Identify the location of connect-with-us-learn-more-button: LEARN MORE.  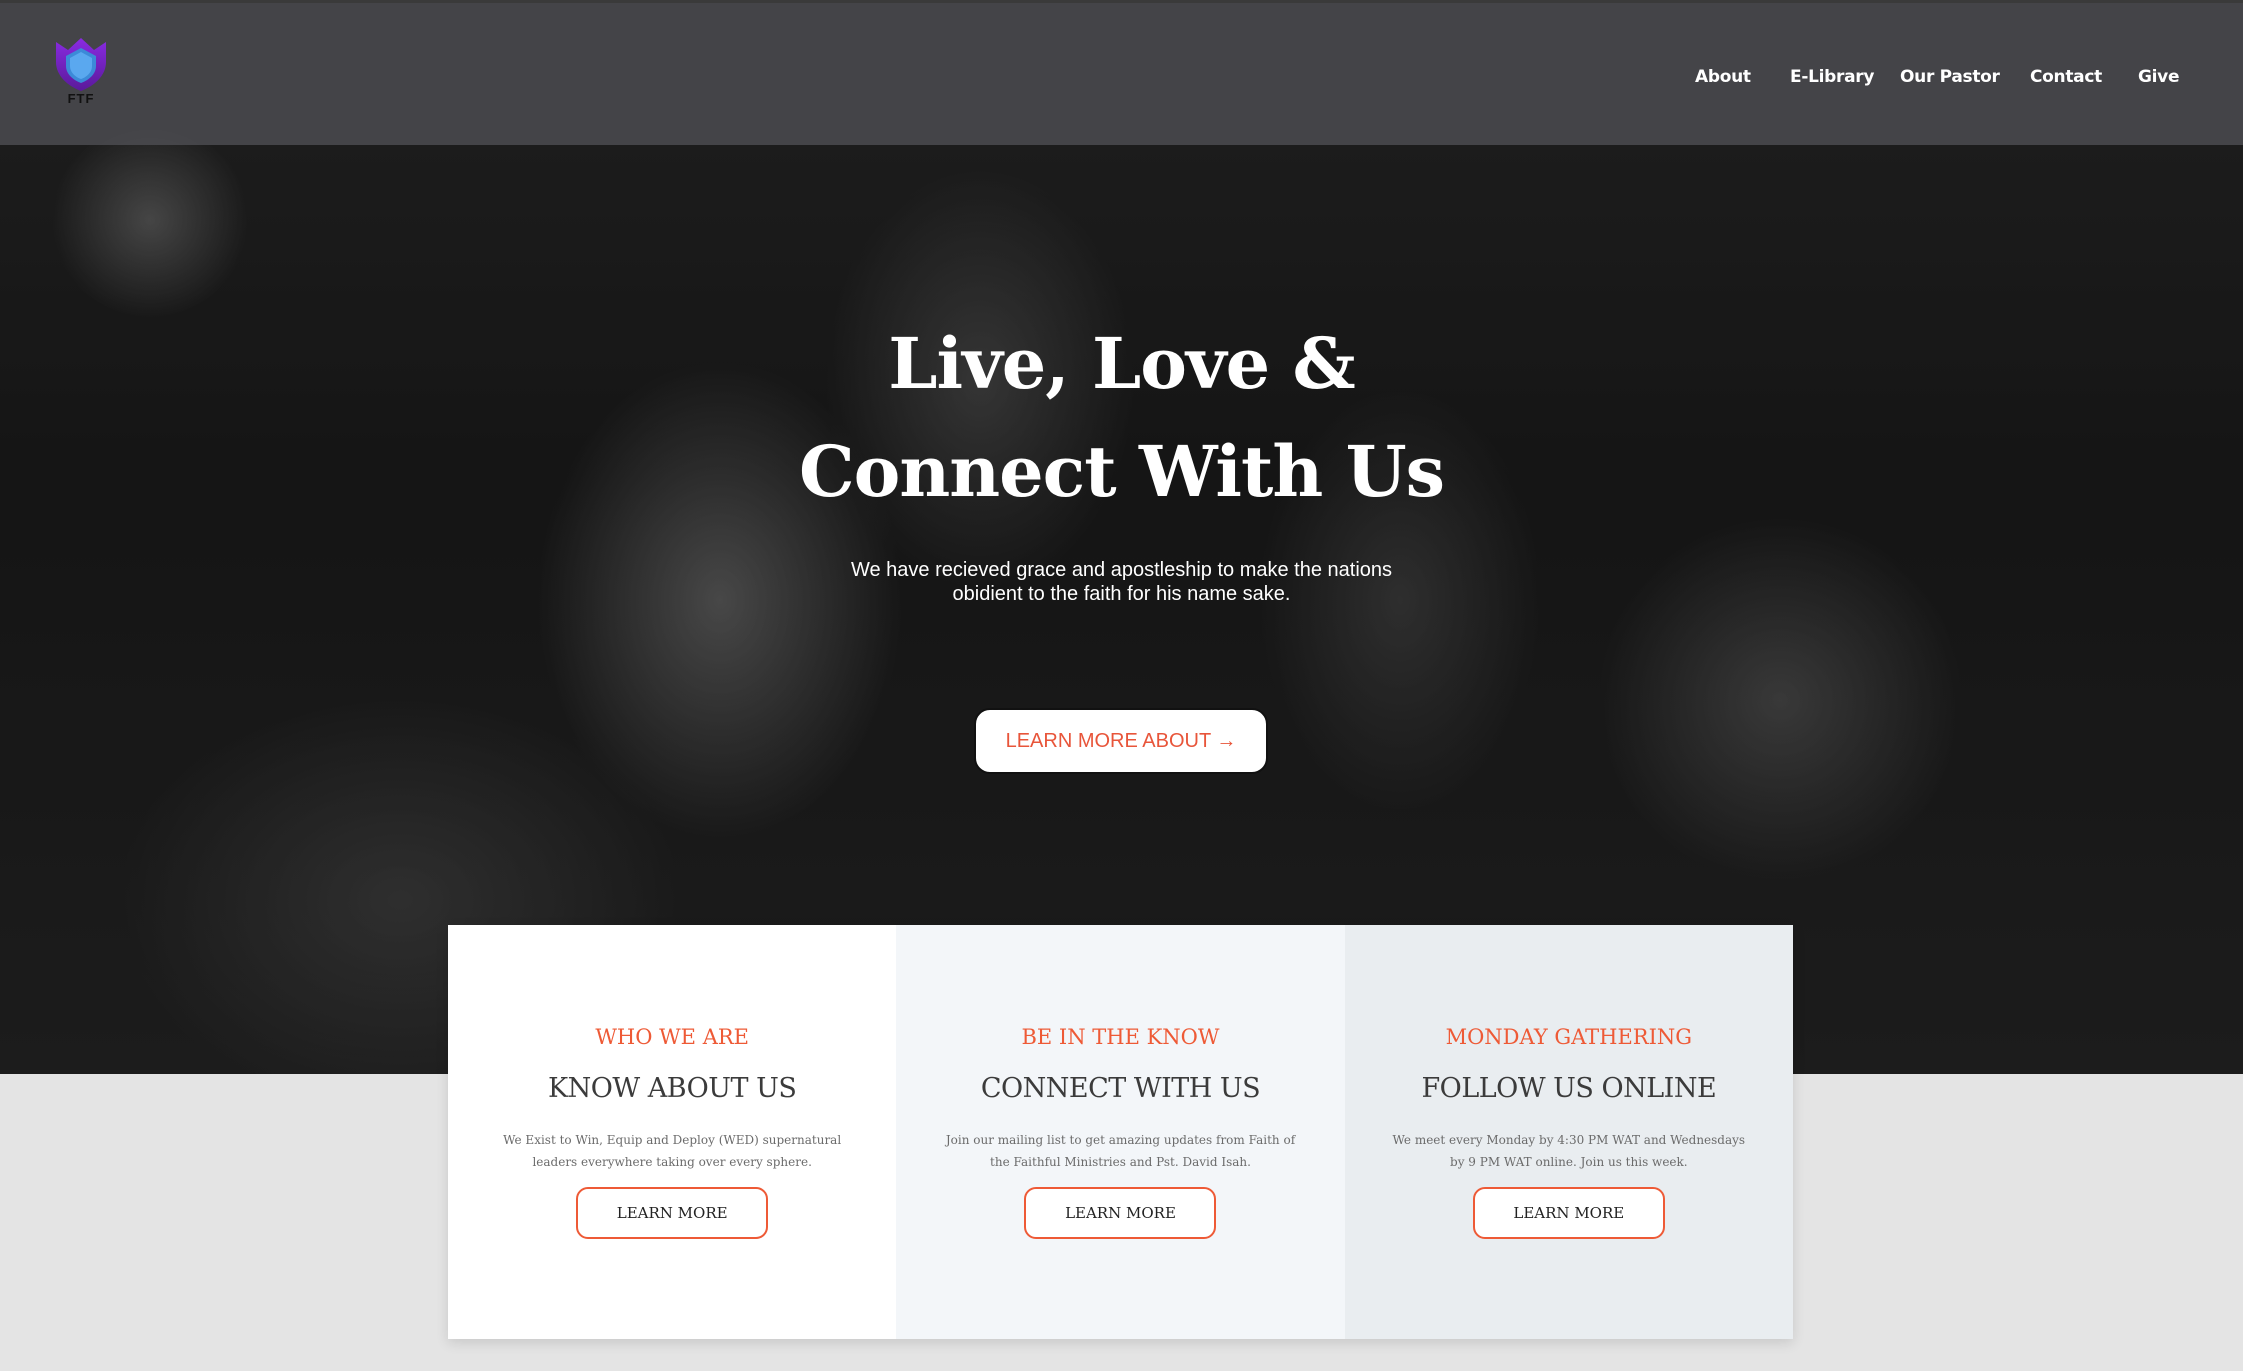
(1120, 1213).